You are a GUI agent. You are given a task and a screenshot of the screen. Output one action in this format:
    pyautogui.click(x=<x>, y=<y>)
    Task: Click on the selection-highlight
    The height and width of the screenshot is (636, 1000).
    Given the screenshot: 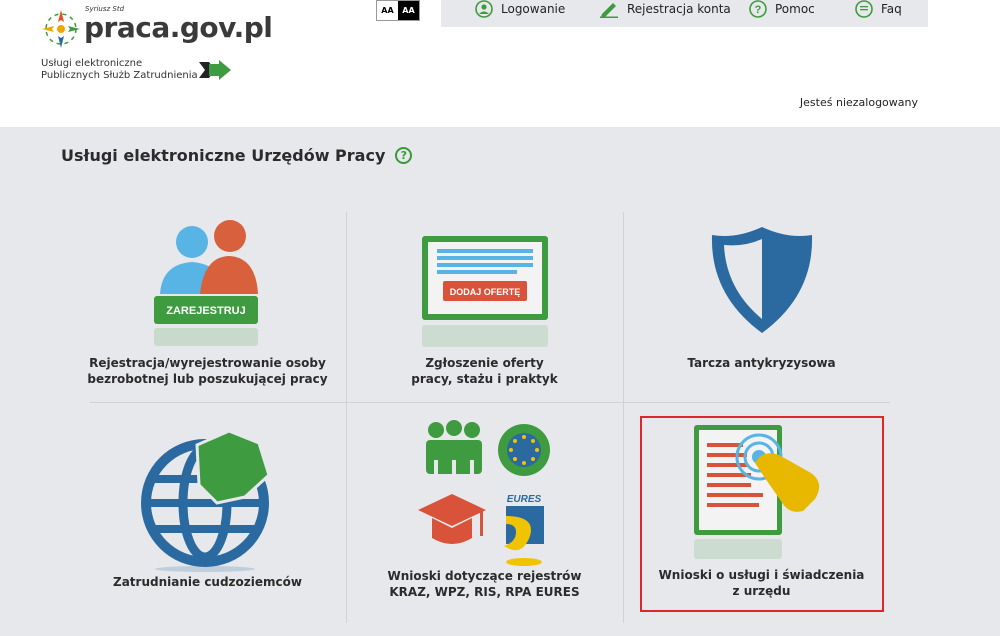 What is the action you would take?
    pyautogui.click(x=762, y=514)
    